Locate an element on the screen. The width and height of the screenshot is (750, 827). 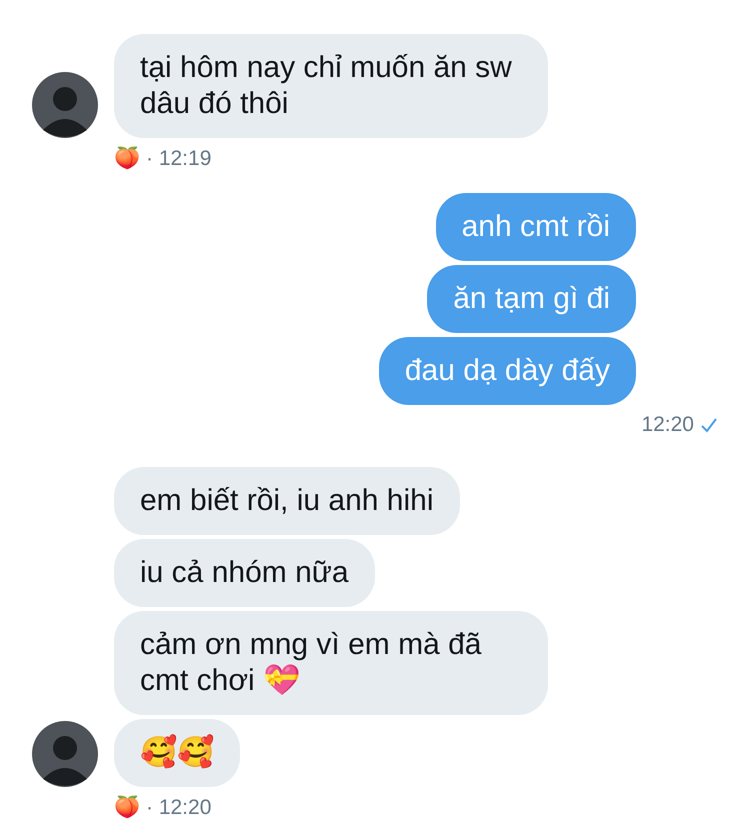
message-bubble: cảm ơn mng vì em mà đã cmt chơi 💝 is located at coordinates (331, 663).